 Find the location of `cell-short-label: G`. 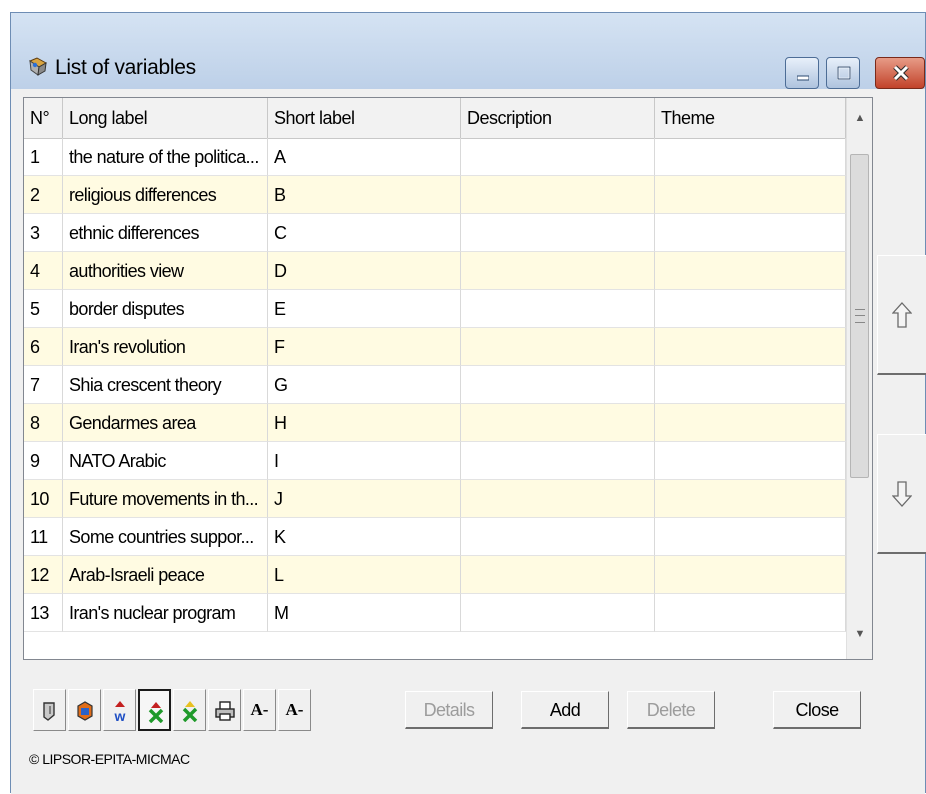

cell-short-label: G is located at coordinates (364, 385).